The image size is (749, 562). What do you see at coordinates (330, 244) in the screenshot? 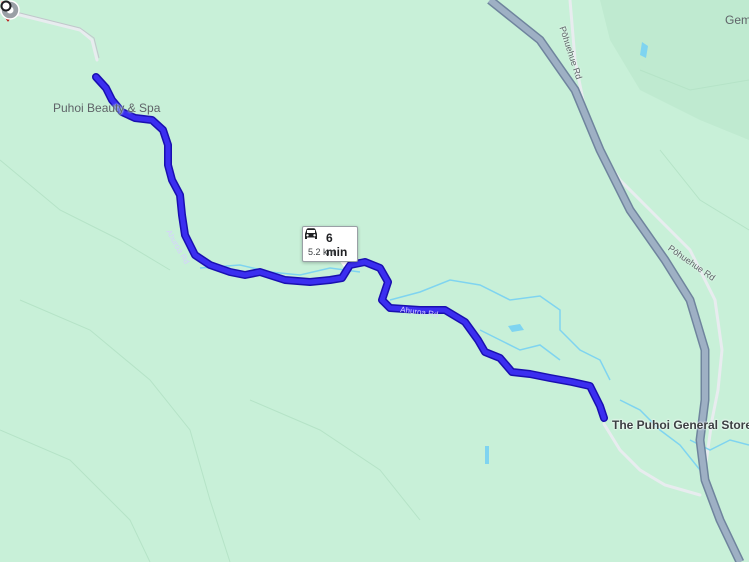
I see `route-info-callout: 6 min 5.2 km` at bounding box center [330, 244].